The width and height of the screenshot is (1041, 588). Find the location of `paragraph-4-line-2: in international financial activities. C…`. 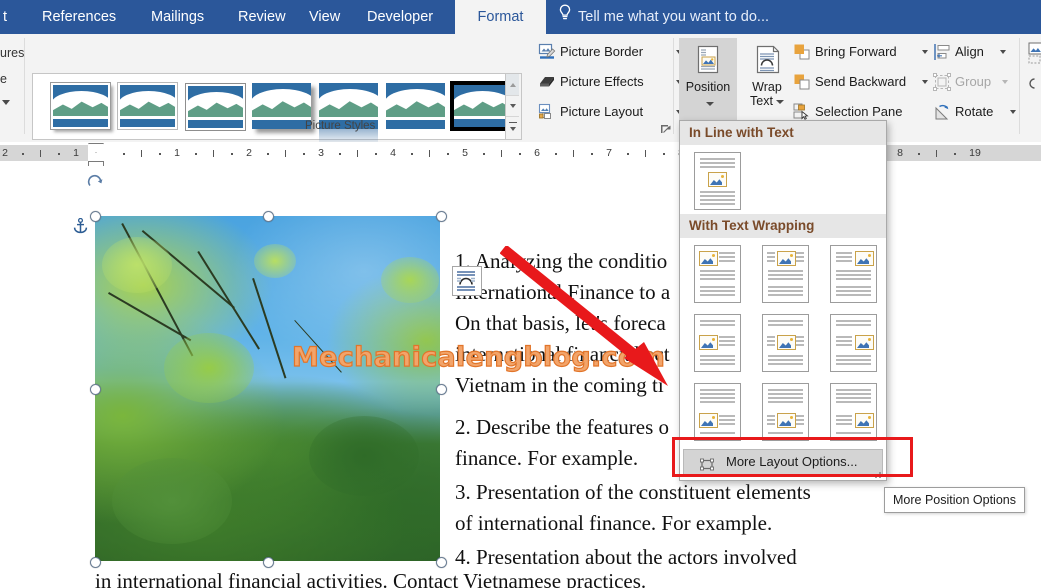

paragraph-4-line-2: in international financial activities. C… is located at coordinates (370, 577).